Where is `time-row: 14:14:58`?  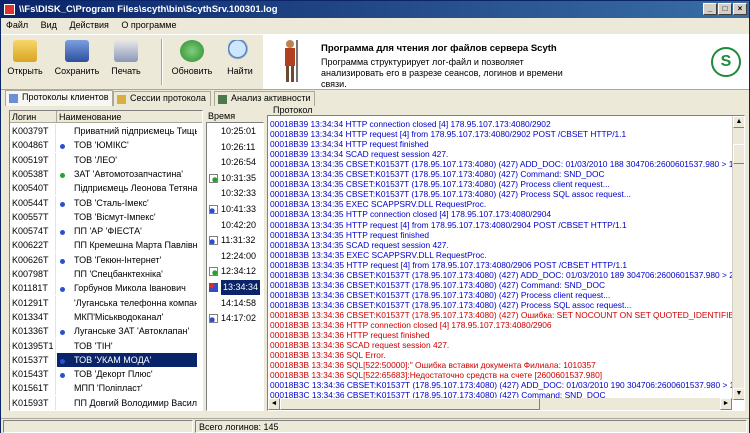
time-row: 14:14:58 is located at coordinates (235, 304).